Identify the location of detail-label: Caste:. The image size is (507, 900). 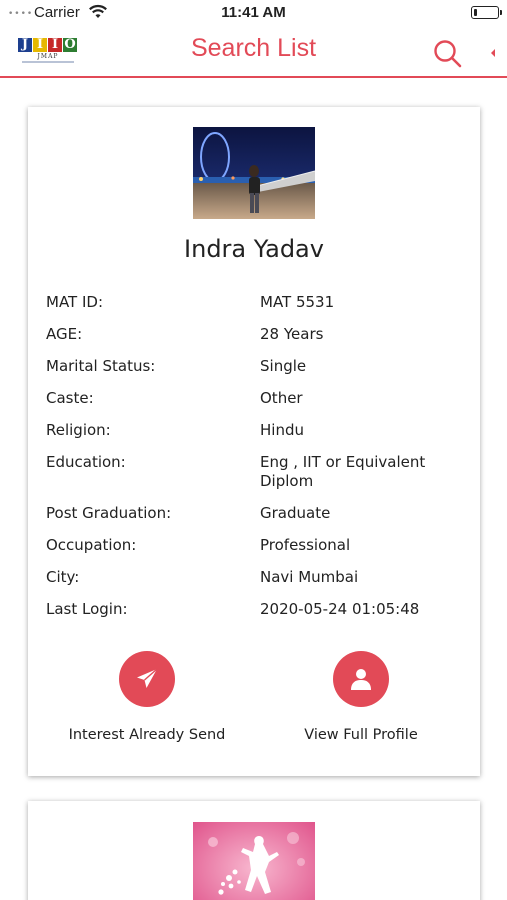
(70, 398).